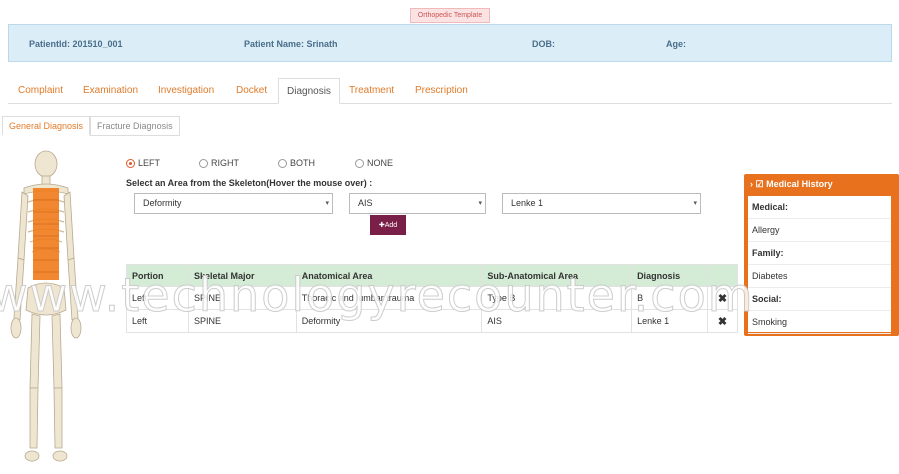 The width and height of the screenshot is (899, 474). I want to click on template-badge: Orthopedic Template, so click(450, 15).